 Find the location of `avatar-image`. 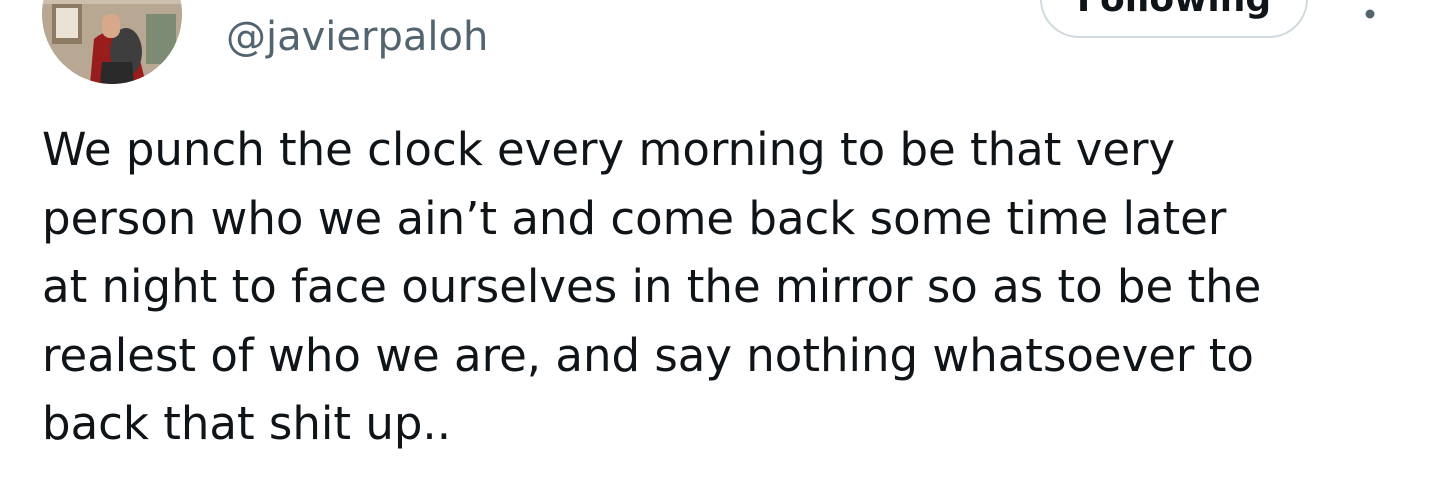

avatar-image is located at coordinates (112, 42).